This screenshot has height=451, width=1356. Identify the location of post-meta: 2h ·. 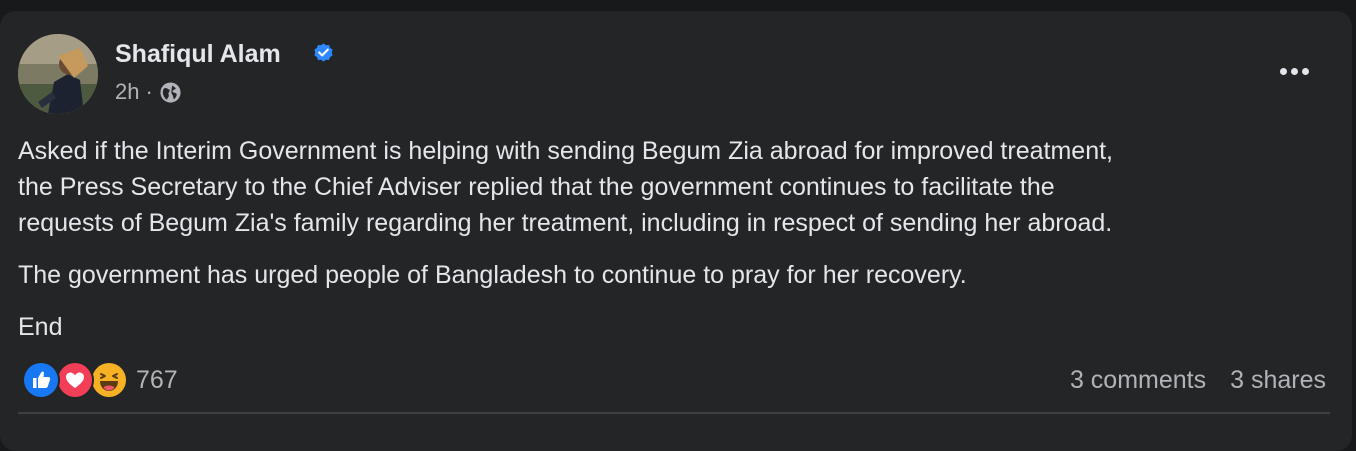
(148, 92).